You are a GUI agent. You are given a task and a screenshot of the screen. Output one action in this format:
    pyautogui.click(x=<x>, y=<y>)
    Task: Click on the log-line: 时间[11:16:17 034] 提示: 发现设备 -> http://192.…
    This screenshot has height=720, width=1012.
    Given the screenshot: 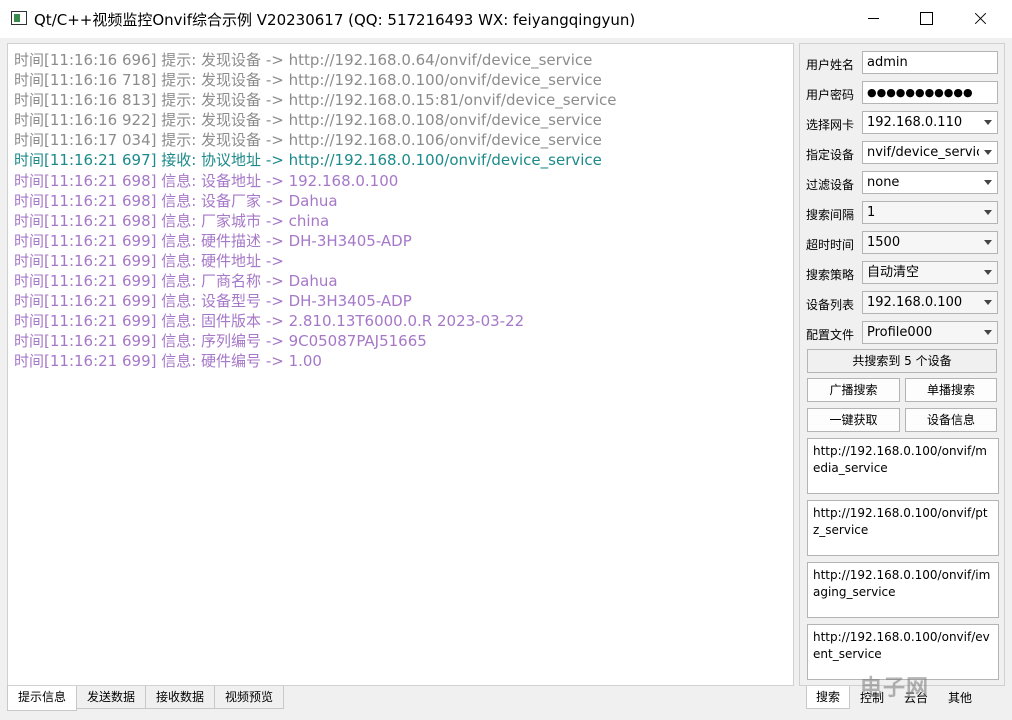 What is the action you would take?
    pyautogui.click(x=308, y=140)
    